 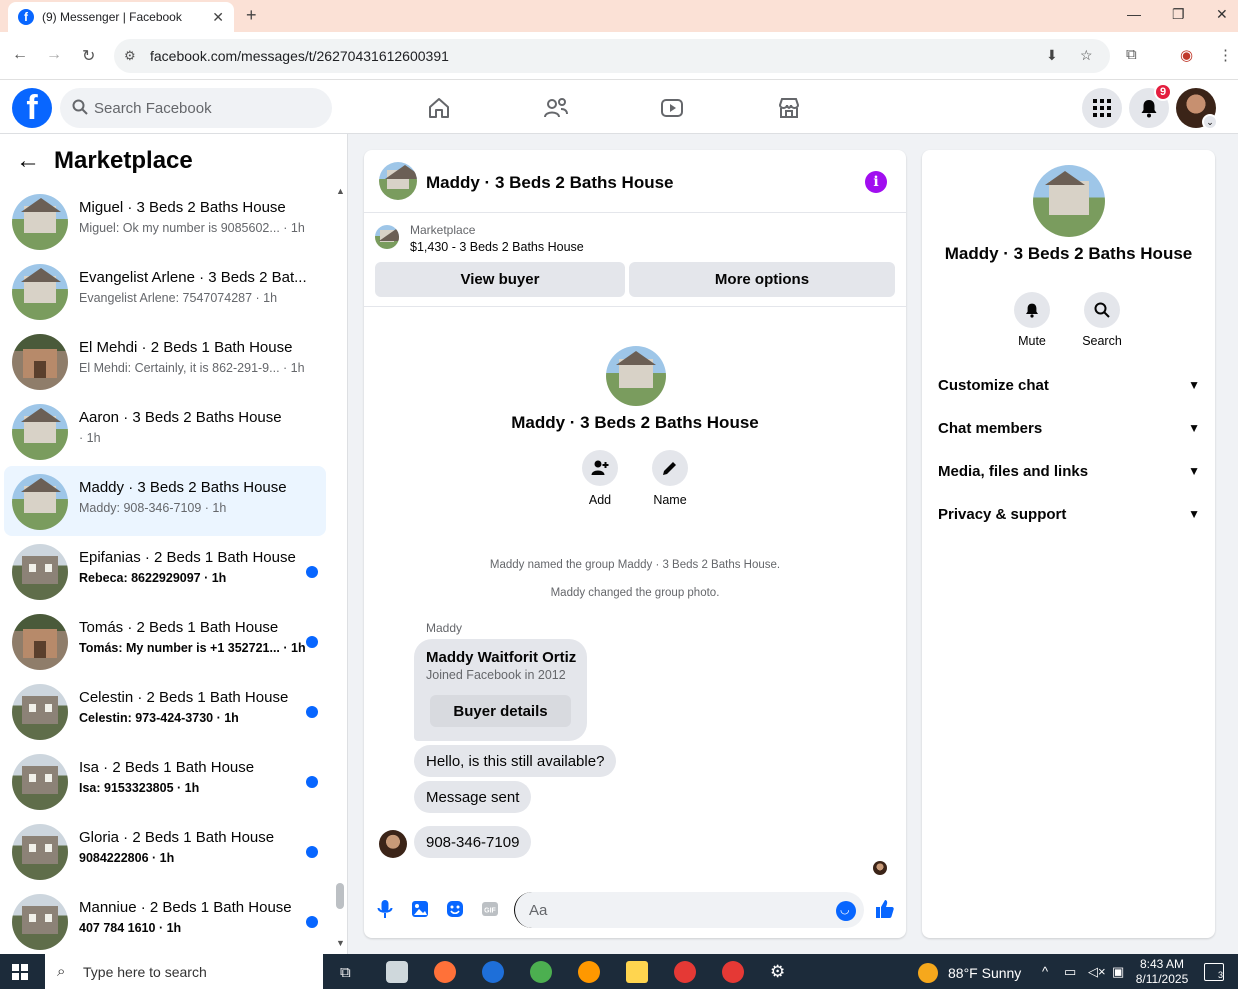 I want to click on show-hidden-icons-icon: ^, so click(x=1045, y=971).